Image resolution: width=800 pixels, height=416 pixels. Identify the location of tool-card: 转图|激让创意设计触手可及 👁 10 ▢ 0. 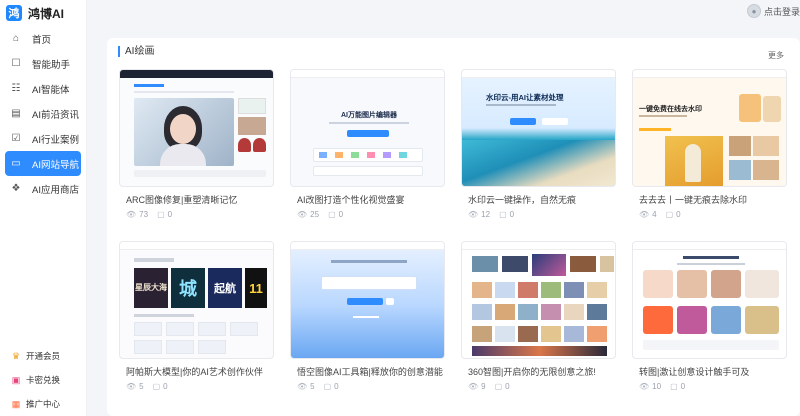
(709, 318).